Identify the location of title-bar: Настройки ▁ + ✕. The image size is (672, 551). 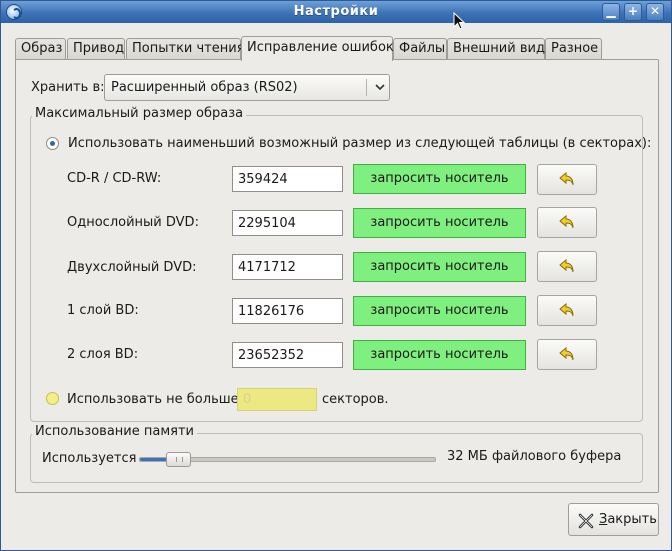
(336, 12).